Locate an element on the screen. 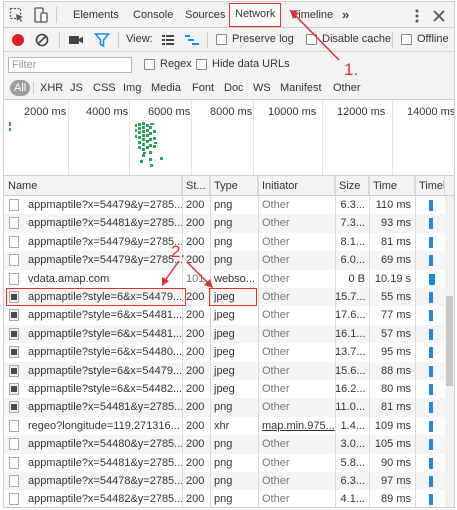  annotation-label-2: 2. is located at coordinates (178, 251).